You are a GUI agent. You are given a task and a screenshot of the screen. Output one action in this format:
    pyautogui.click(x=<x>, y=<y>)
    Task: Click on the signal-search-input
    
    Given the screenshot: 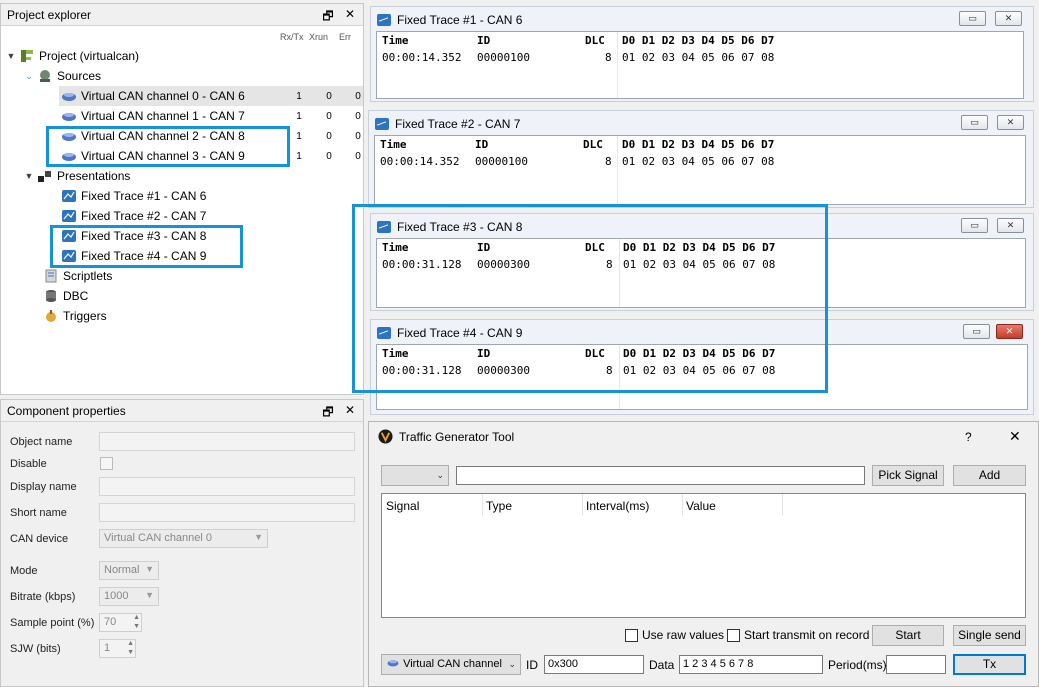 What is the action you would take?
    pyautogui.click(x=660, y=475)
    